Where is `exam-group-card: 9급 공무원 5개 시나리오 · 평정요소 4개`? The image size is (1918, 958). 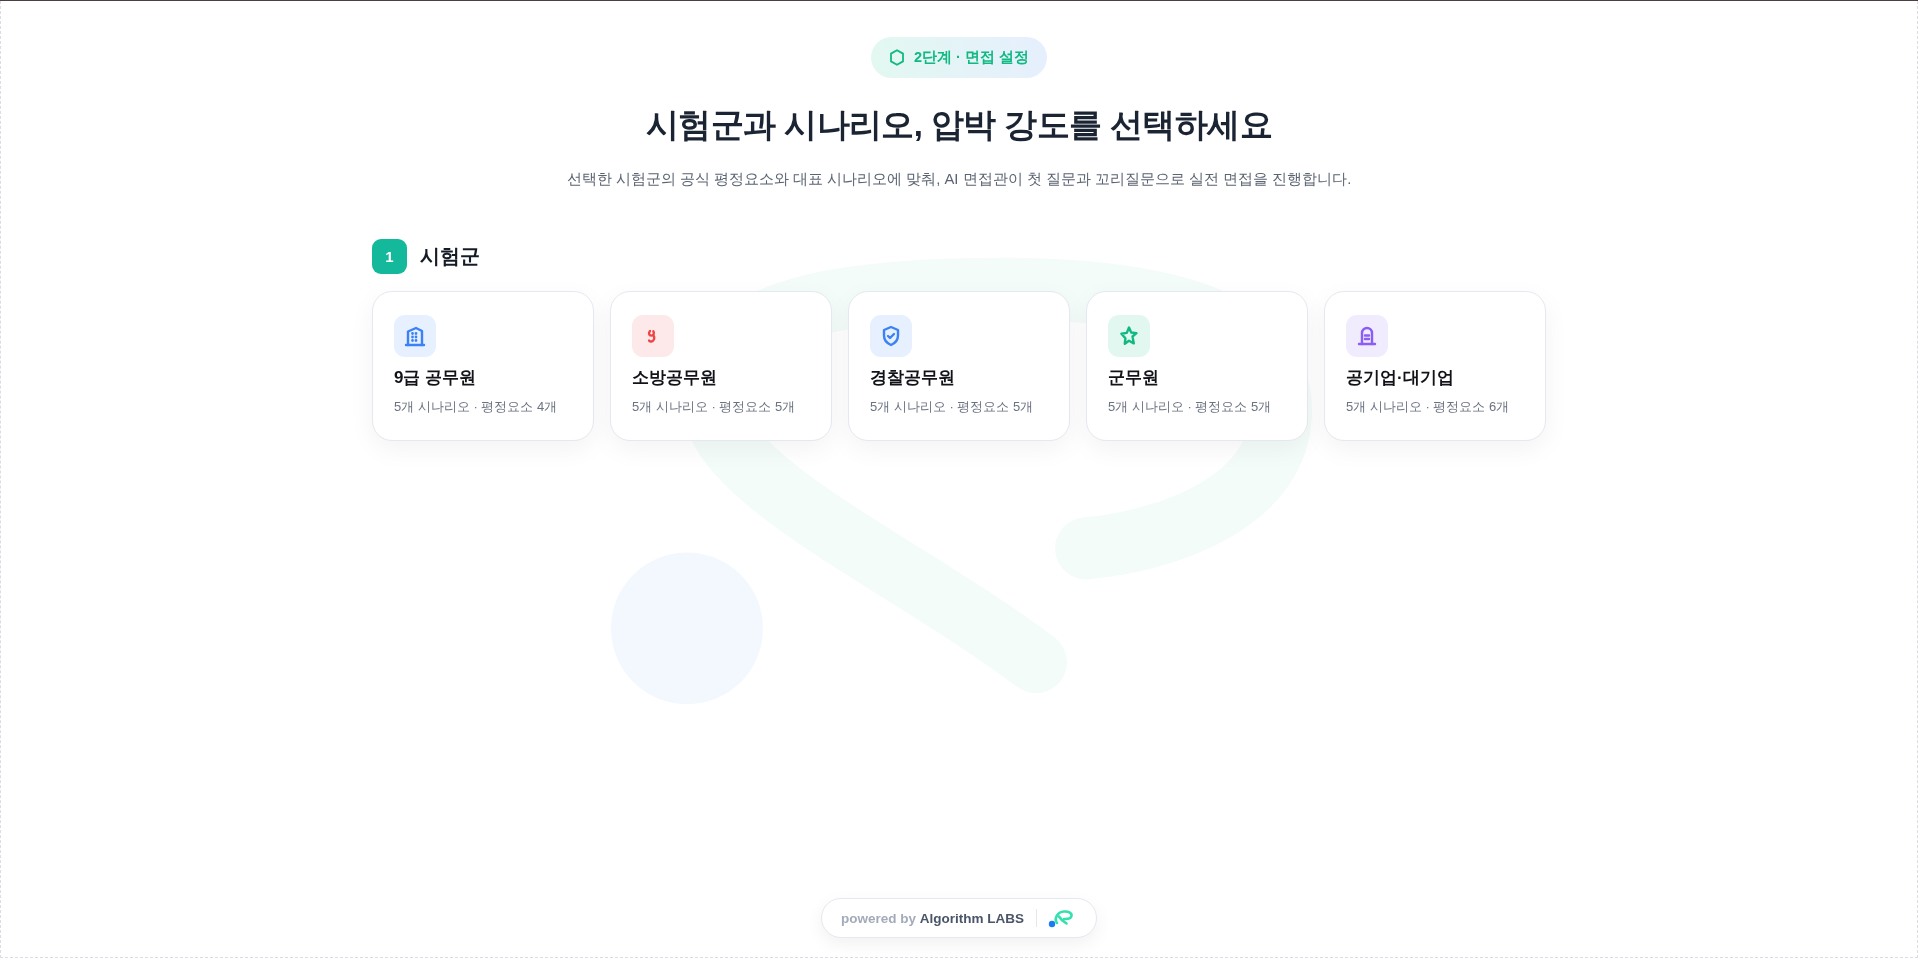
exam-group-card: 9급 공무원 5개 시나리오 · 평정요소 4개 is located at coordinates (483, 366).